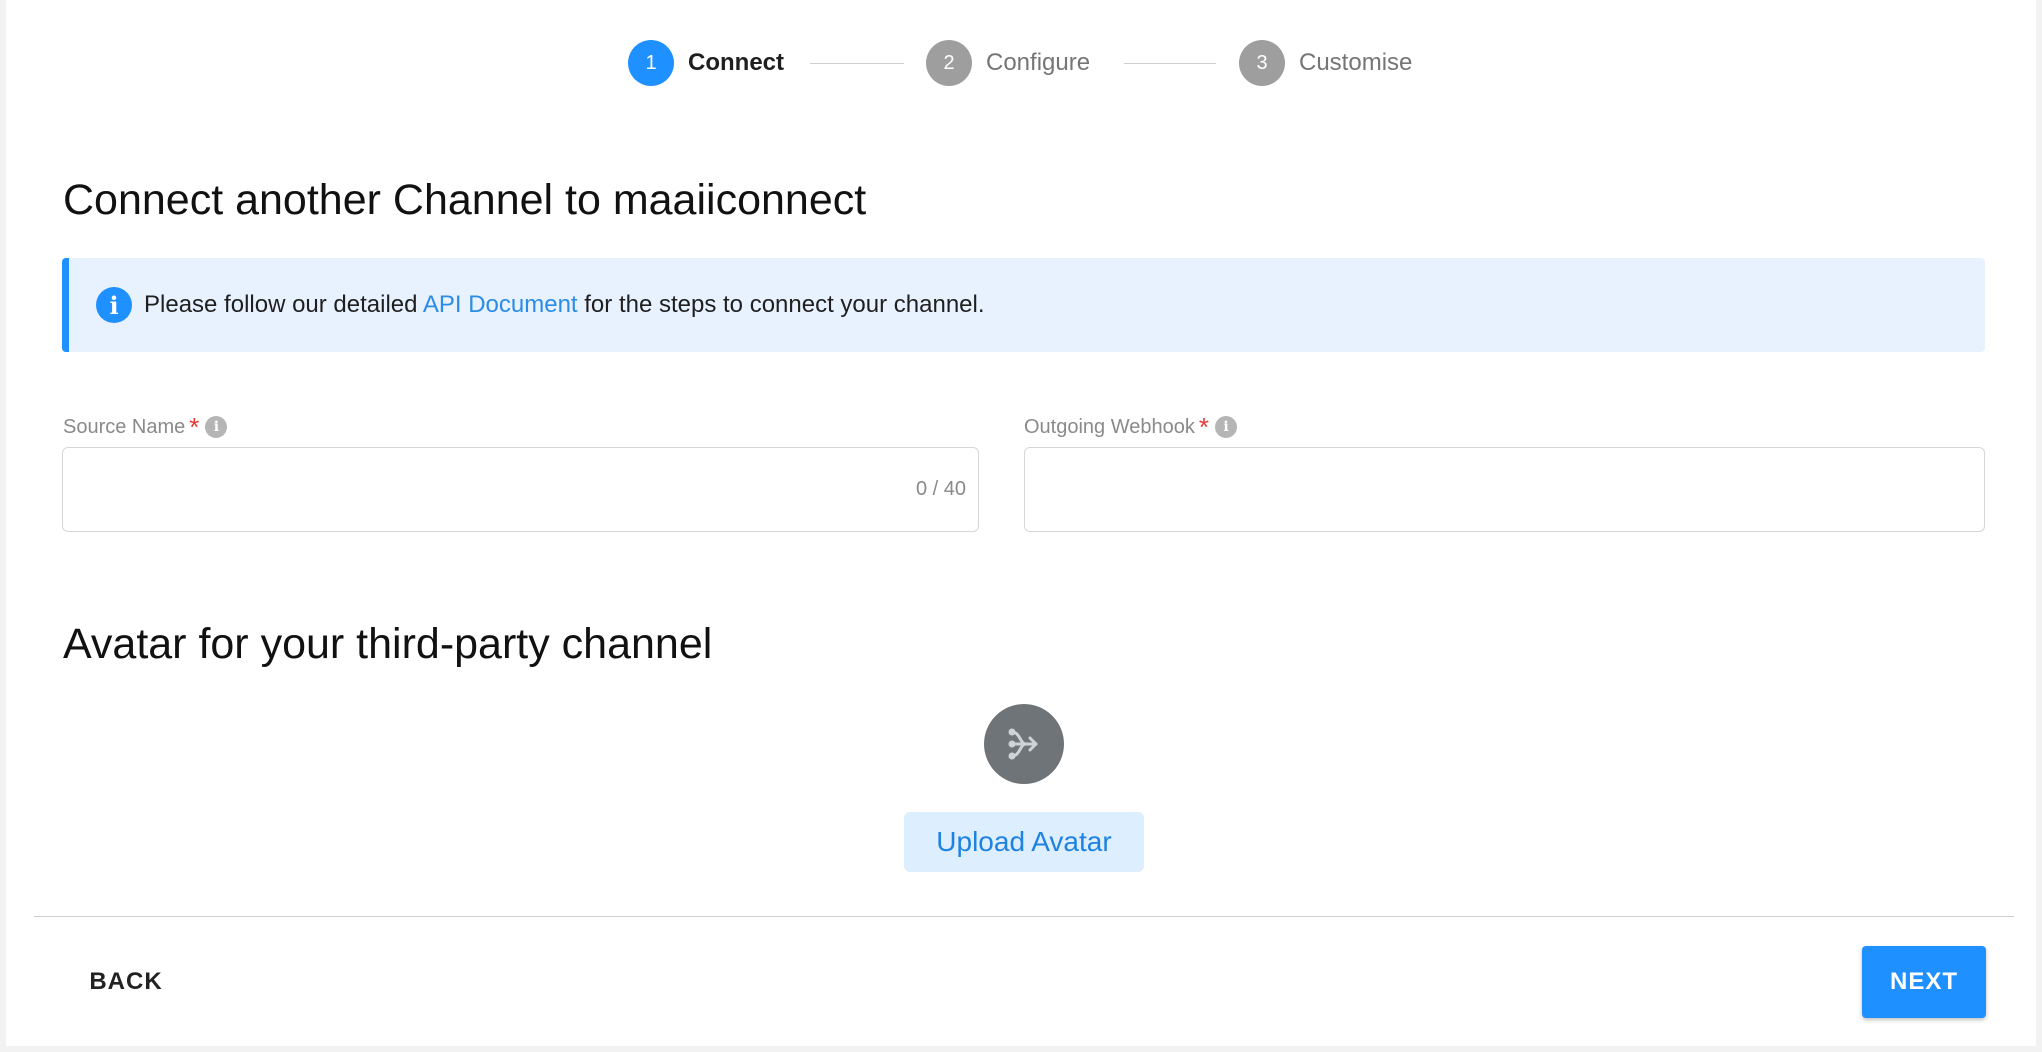 Image resolution: width=2042 pixels, height=1052 pixels. Describe the element at coordinates (1038, 62) in the screenshot. I see `step-label: Configure` at that location.